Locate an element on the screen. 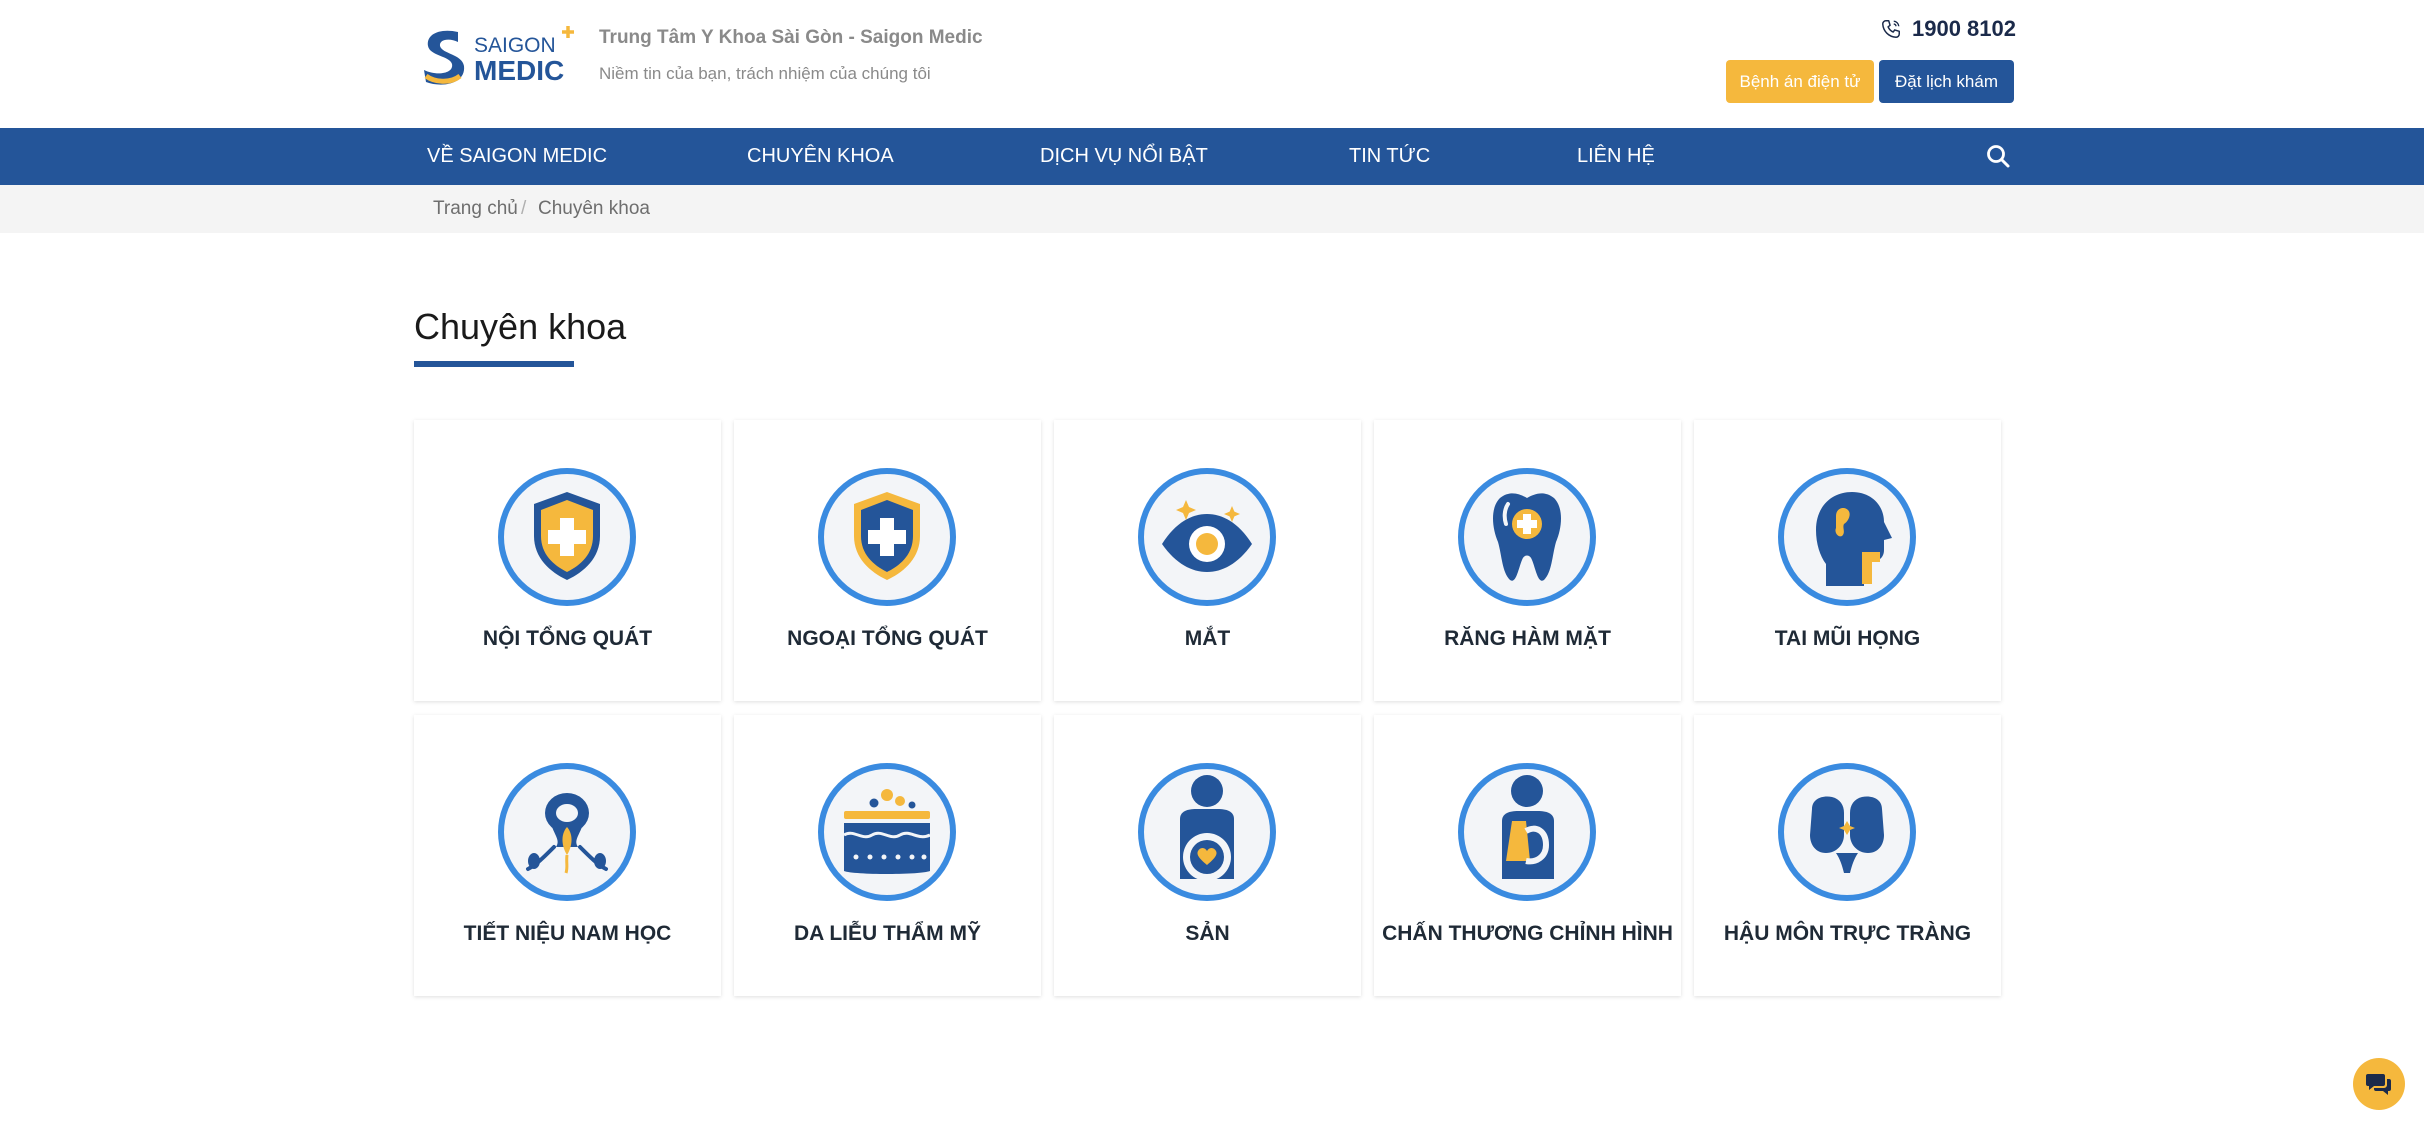 The width and height of the screenshot is (2424, 1122). nav-item-about: VỀ SAIGON MEDIC is located at coordinates (517, 156).